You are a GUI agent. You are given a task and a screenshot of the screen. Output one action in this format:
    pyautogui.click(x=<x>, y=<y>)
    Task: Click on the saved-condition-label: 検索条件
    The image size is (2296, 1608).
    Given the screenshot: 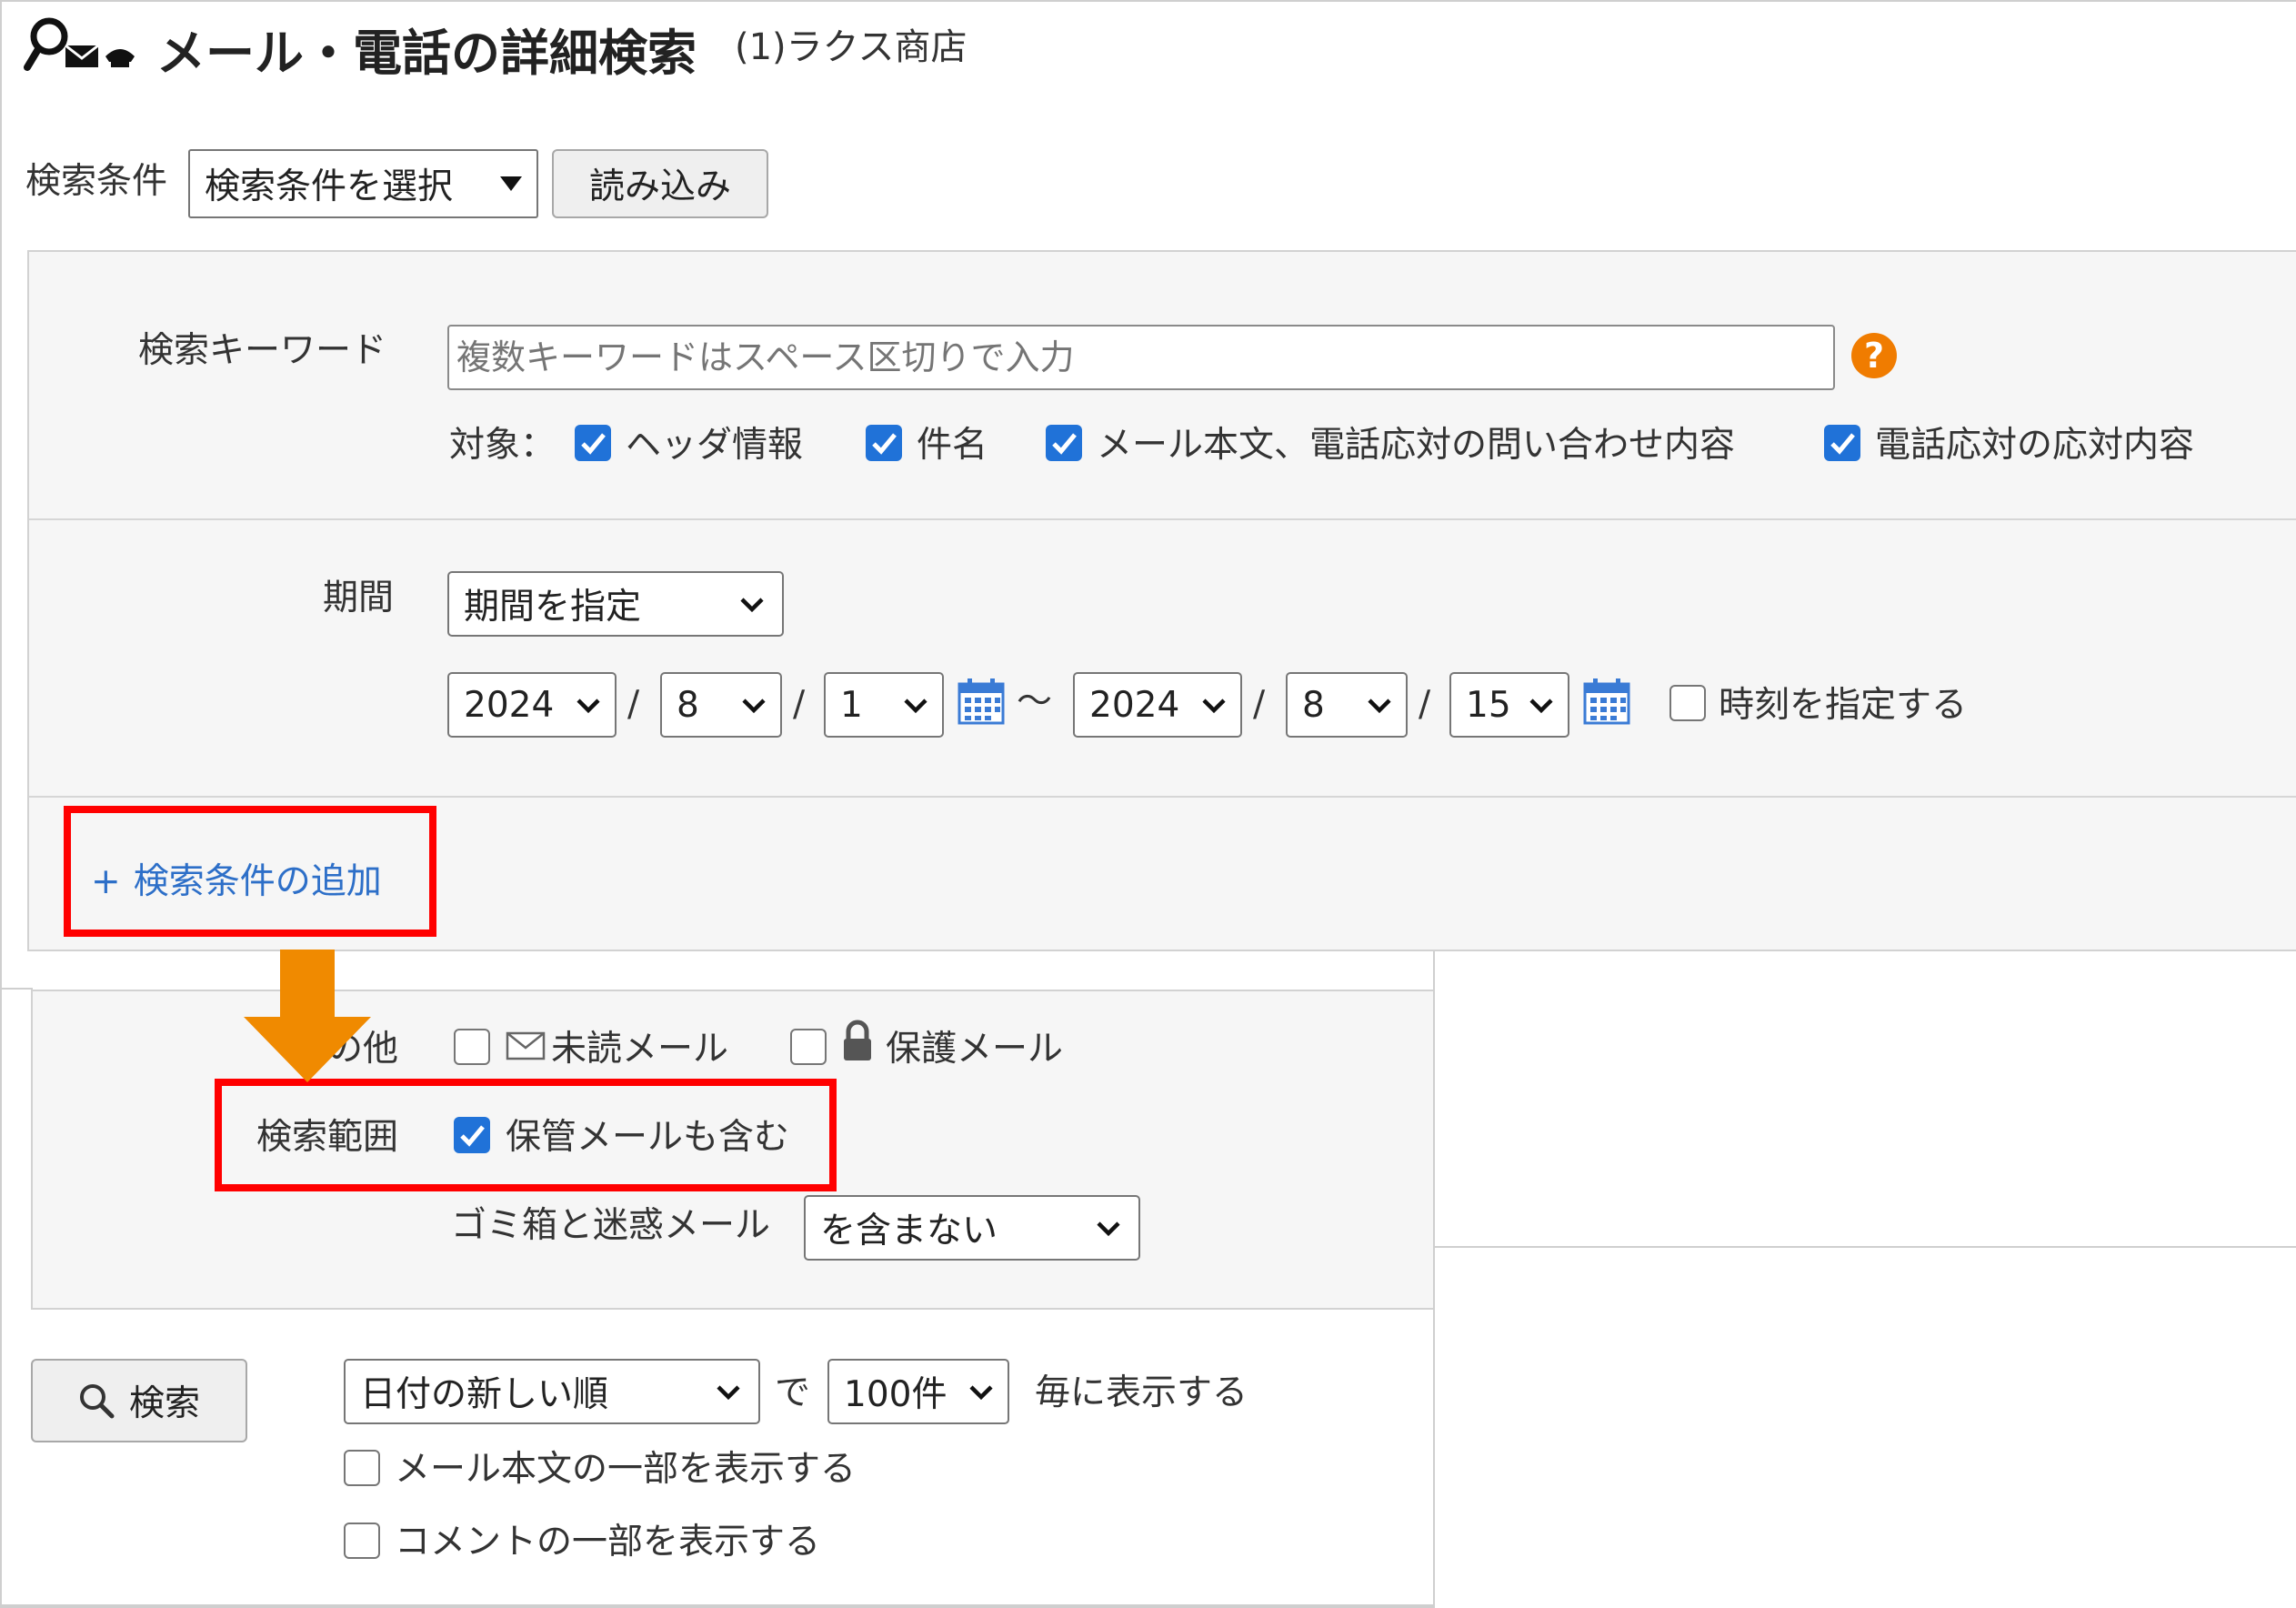 What is the action you would take?
    pyautogui.click(x=97, y=181)
    